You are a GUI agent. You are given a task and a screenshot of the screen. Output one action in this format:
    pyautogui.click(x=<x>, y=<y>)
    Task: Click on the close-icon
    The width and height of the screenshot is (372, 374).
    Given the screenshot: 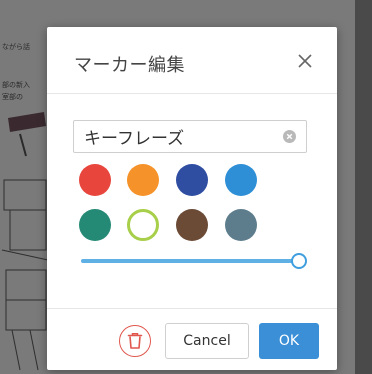 What is the action you would take?
    pyautogui.click(x=305, y=61)
    